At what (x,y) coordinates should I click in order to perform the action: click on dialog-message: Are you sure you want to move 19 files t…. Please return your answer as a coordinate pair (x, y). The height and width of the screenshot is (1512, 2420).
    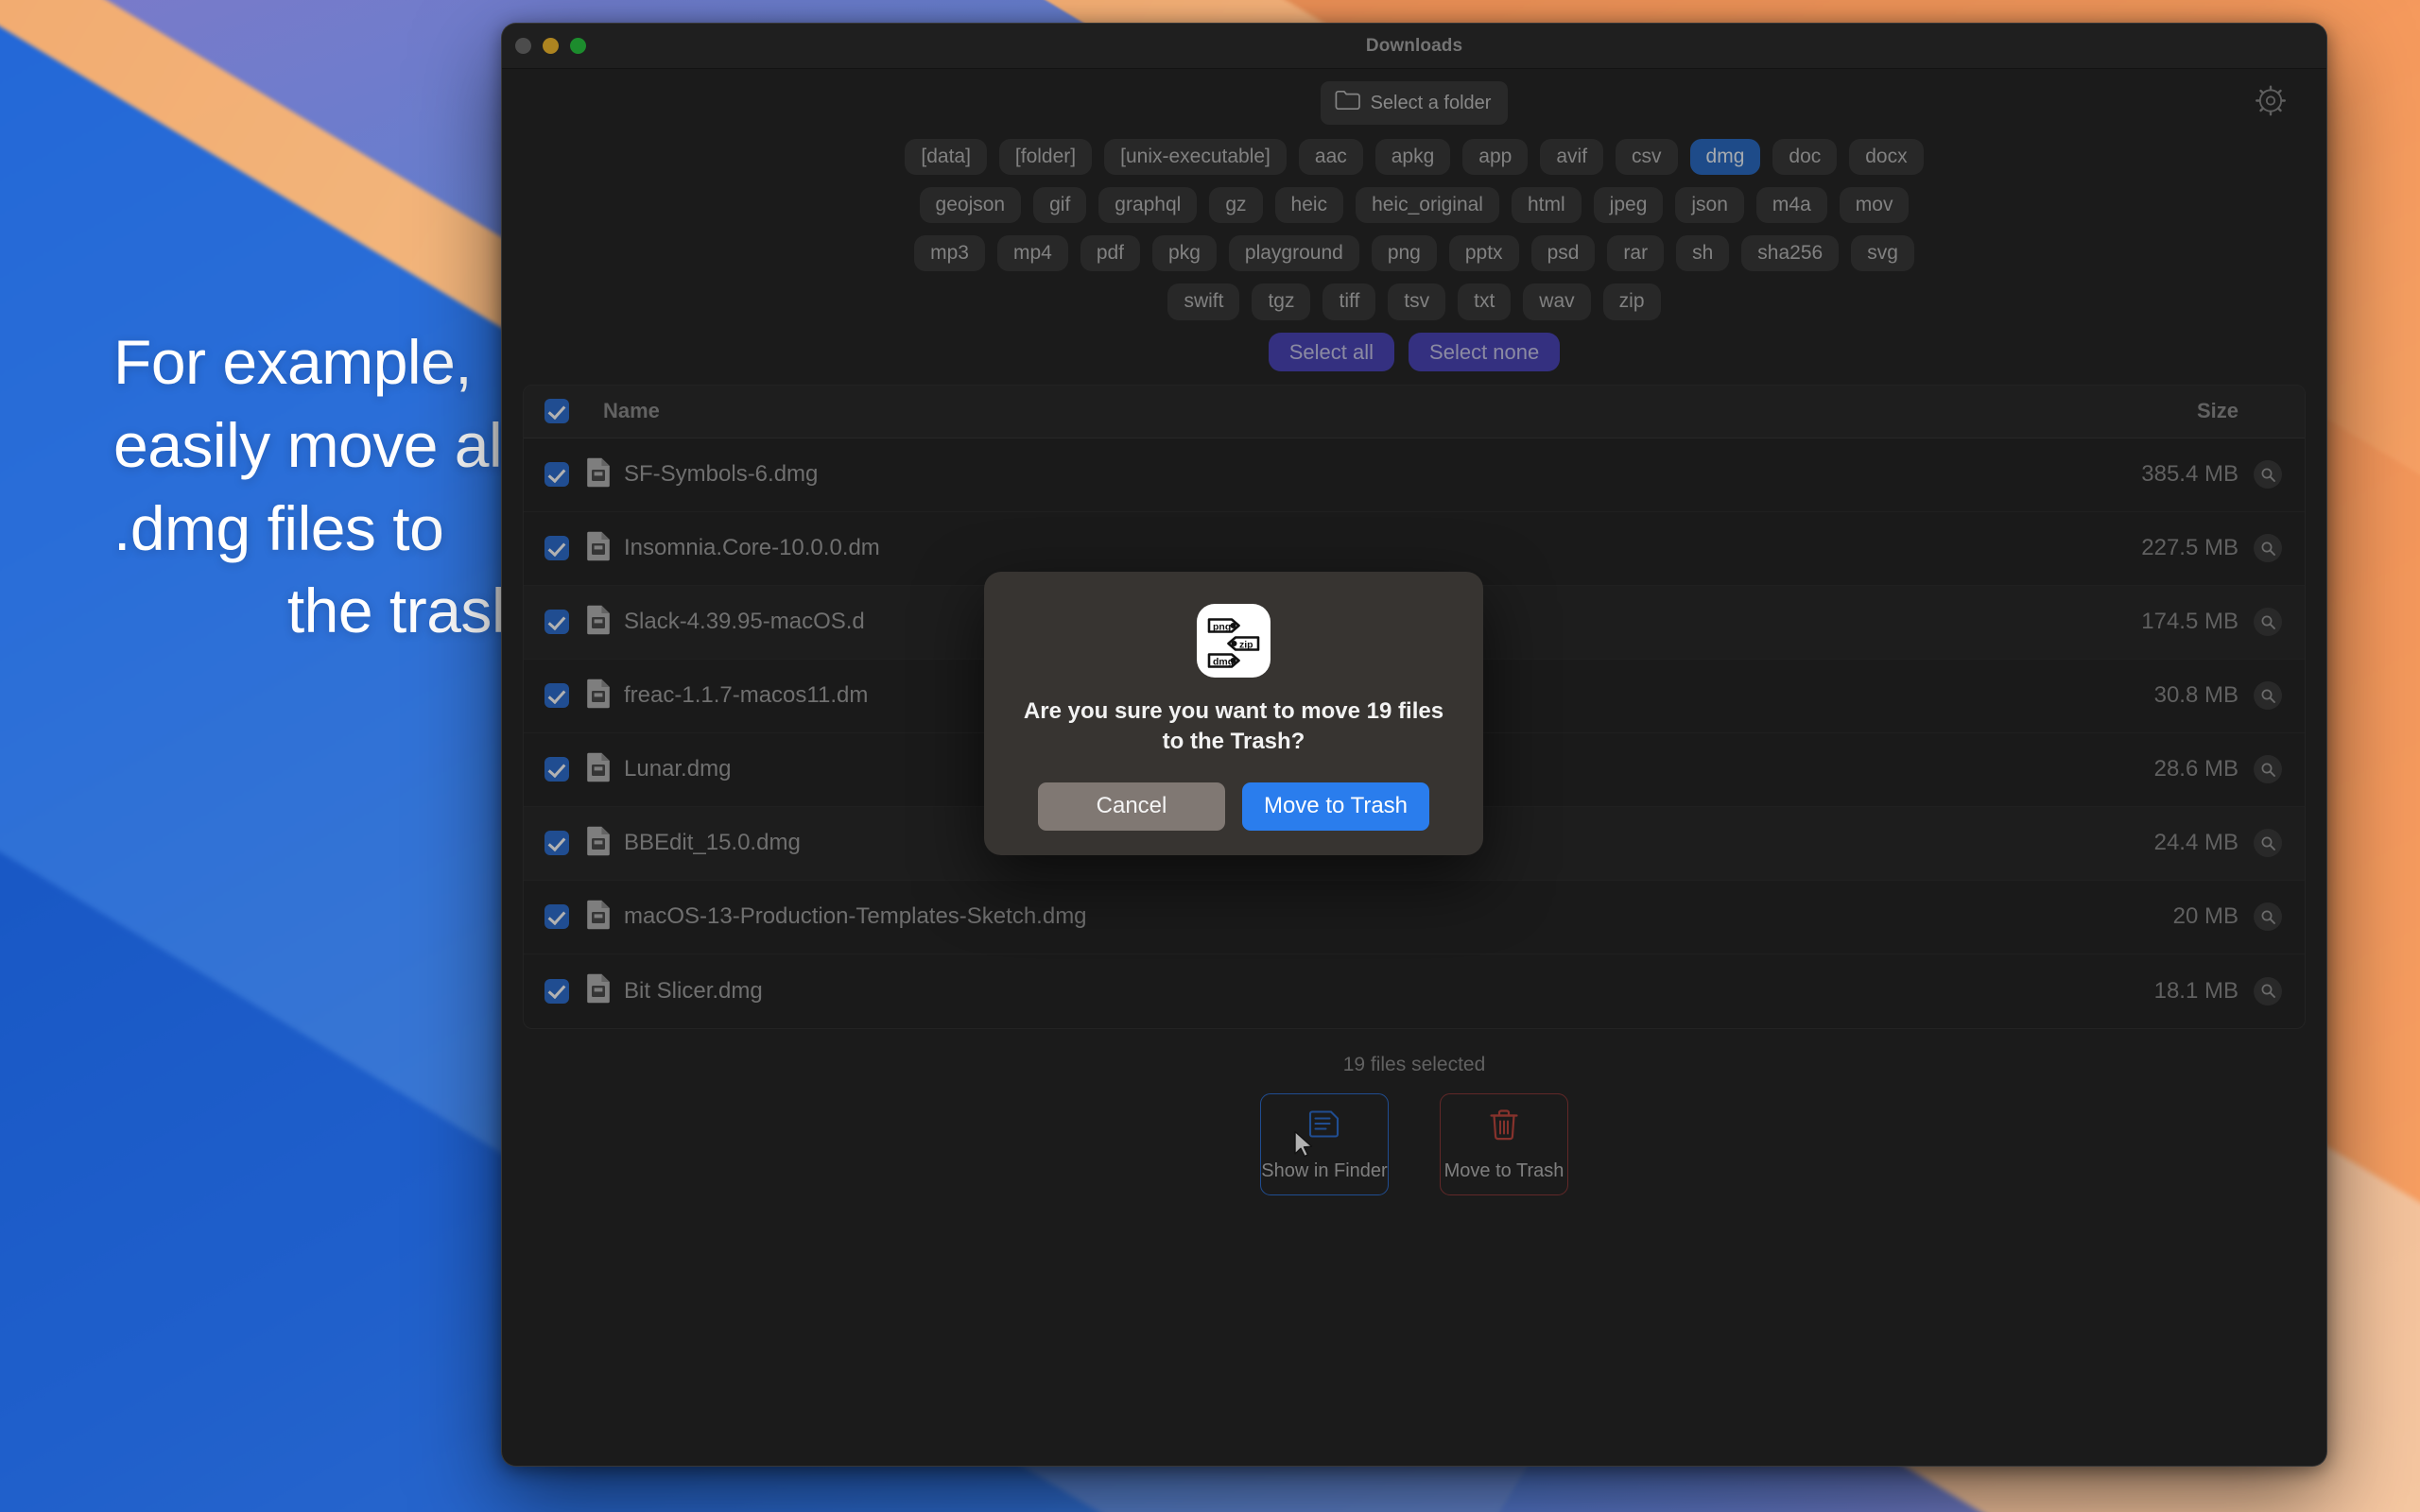
    Looking at the image, I should click on (1233, 726).